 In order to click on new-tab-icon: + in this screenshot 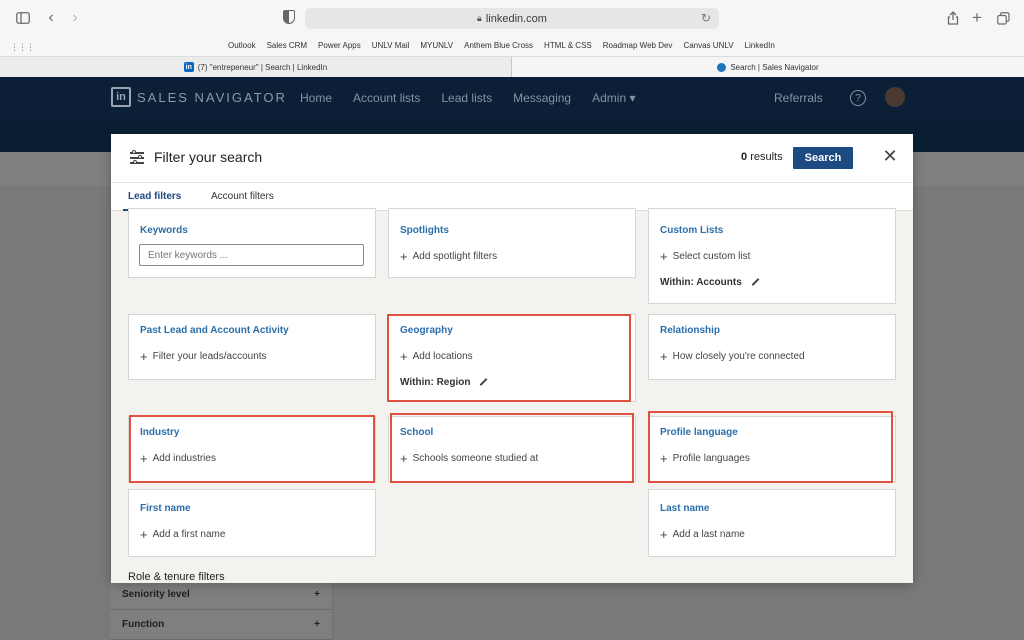, I will do `click(977, 17)`.